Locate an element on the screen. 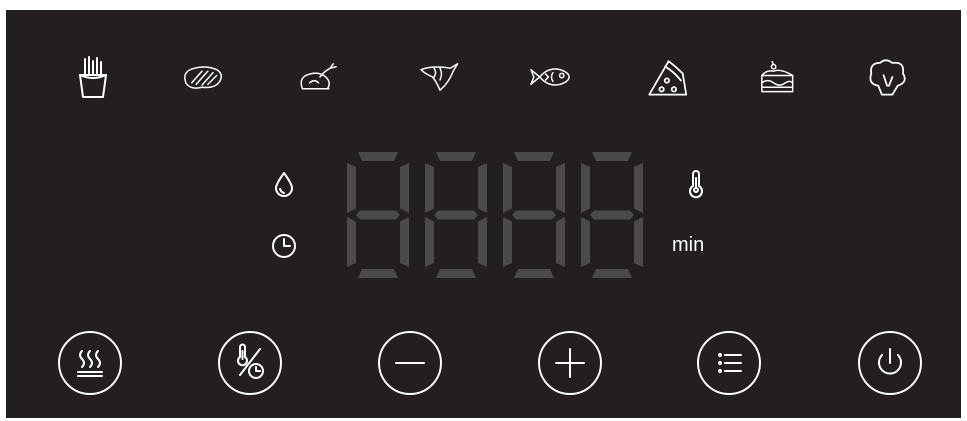 The width and height of the screenshot is (967, 421). minus-icon is located at coordinates (410, 363).